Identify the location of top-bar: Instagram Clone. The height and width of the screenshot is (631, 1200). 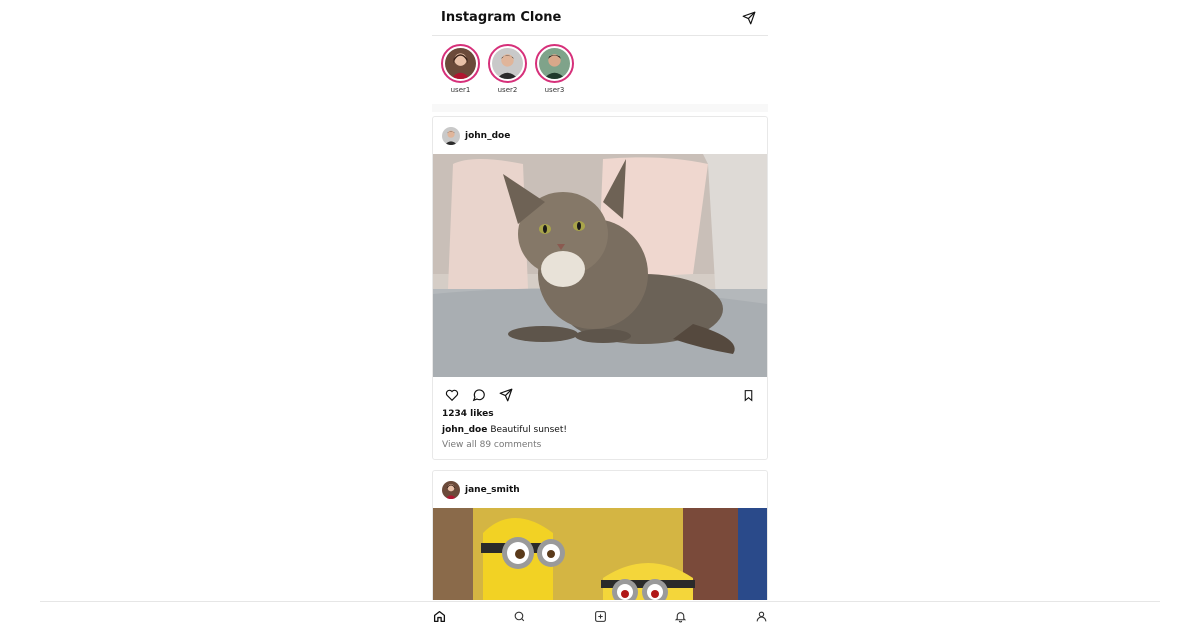
(600, 18).